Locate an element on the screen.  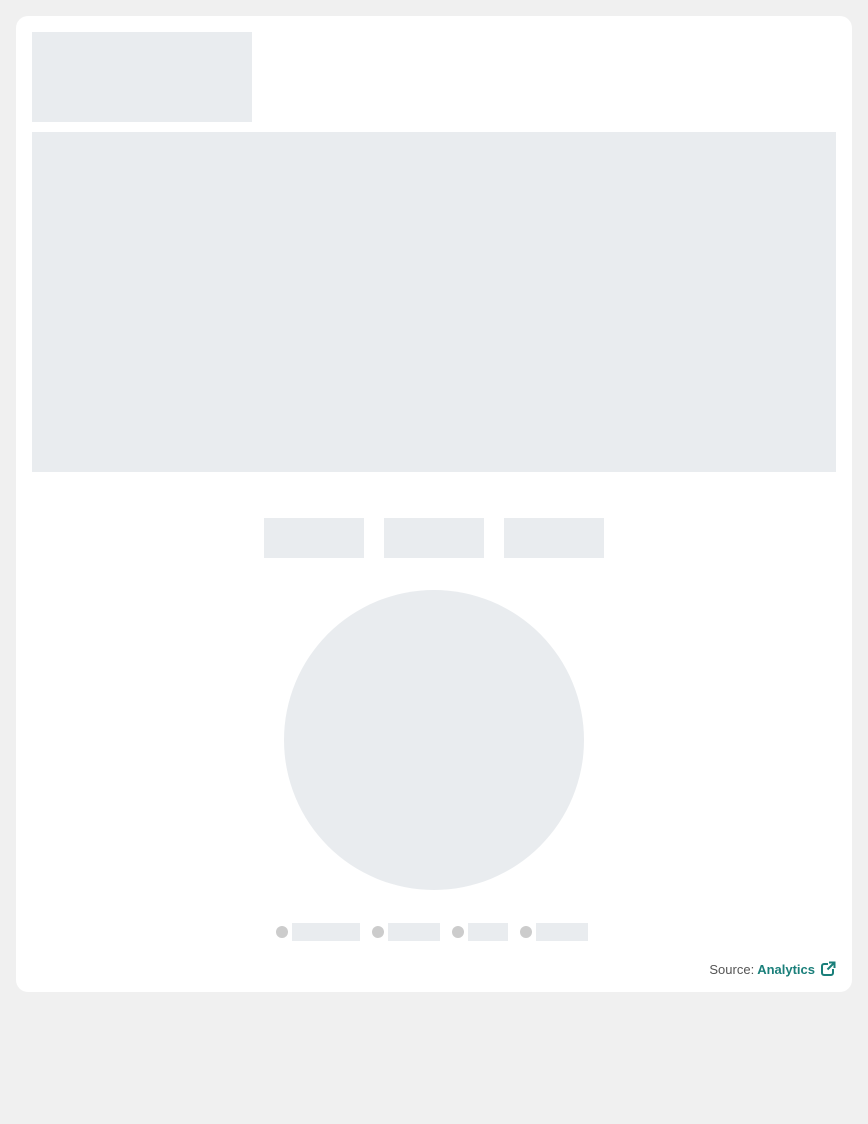
source-link: Analytics is located at coordinates (786, 969).